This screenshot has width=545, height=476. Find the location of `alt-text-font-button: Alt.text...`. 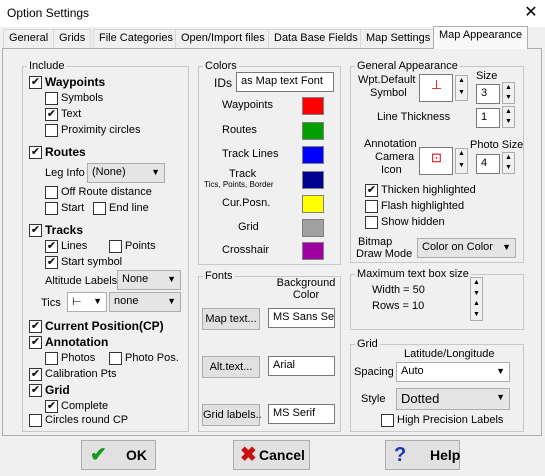

alt-text-font-button: Alt.text... is located at coordinates (231, 367).